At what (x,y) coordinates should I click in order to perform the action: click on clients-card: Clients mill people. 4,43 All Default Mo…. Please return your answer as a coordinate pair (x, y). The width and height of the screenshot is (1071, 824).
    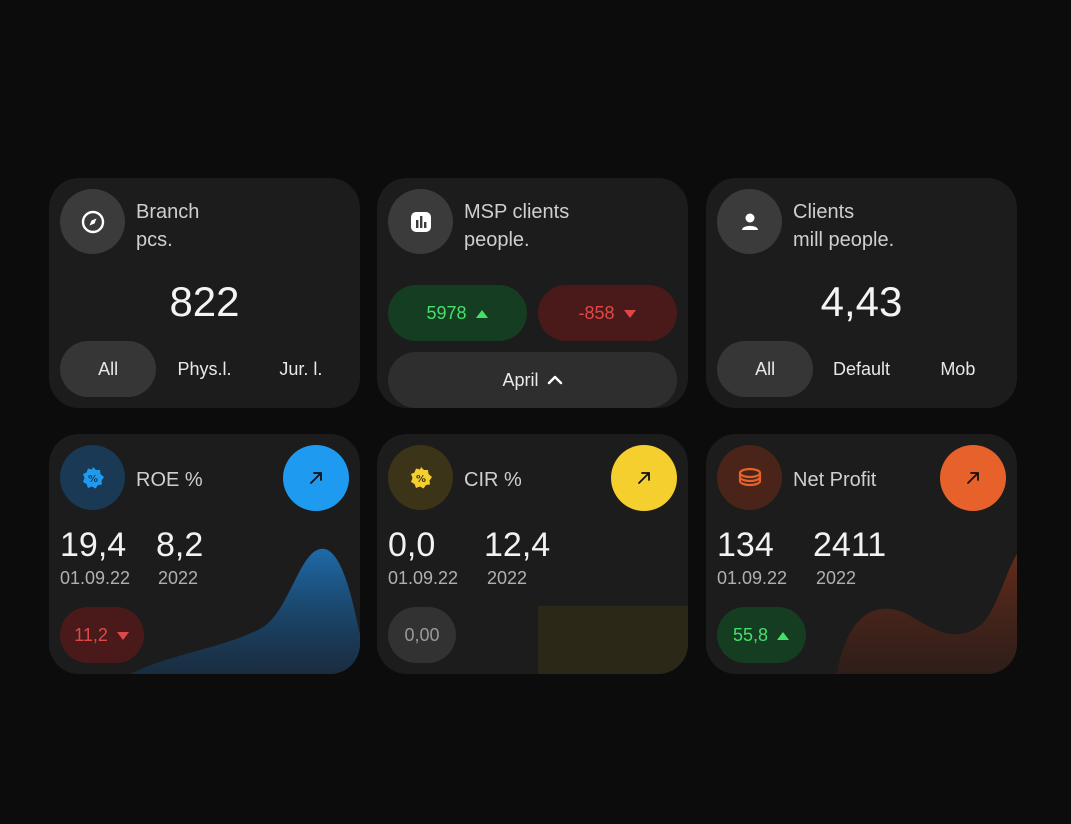
    Looking at the image, I should click on (861, 293).